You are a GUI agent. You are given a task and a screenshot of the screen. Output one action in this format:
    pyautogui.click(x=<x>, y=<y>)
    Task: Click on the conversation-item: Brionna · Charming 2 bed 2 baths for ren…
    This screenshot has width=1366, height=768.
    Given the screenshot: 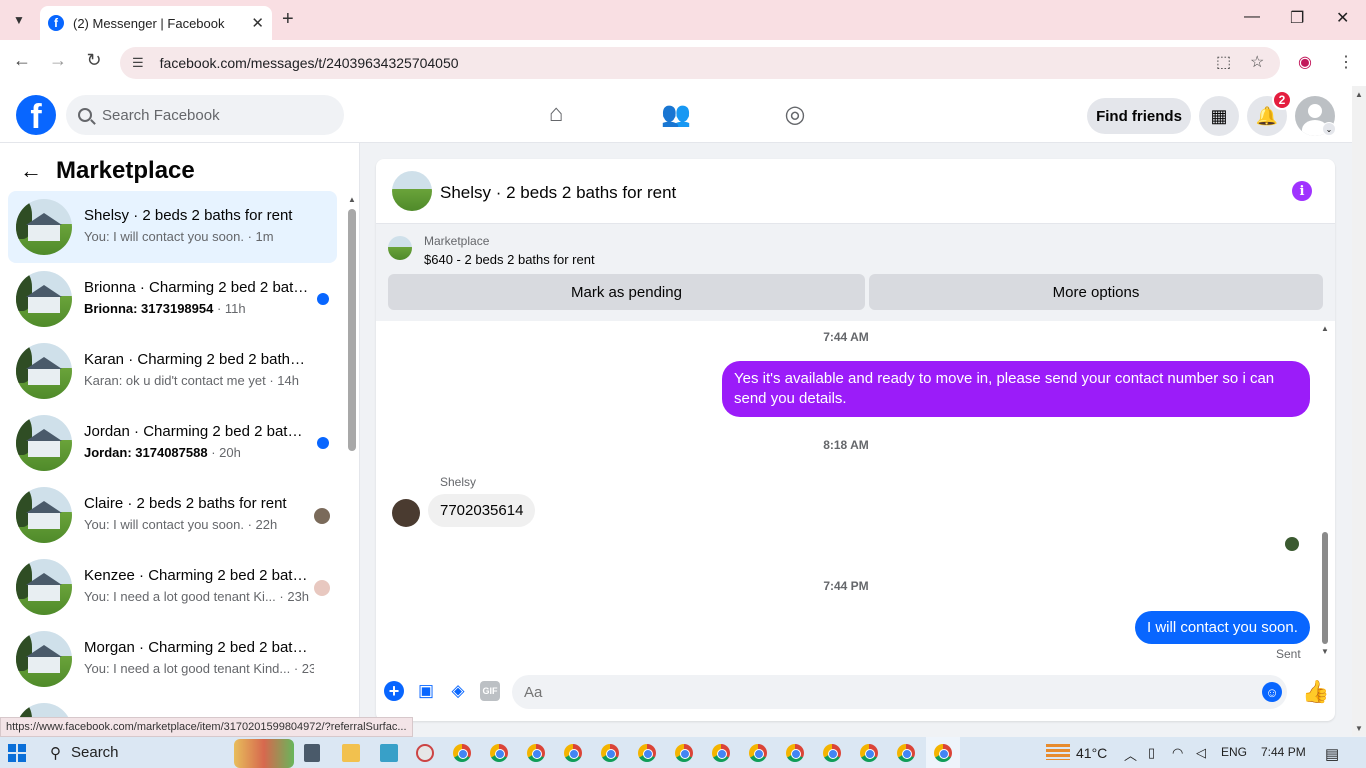 What is the action you would take?
    pyautogui.click(x=172, y=299)
    